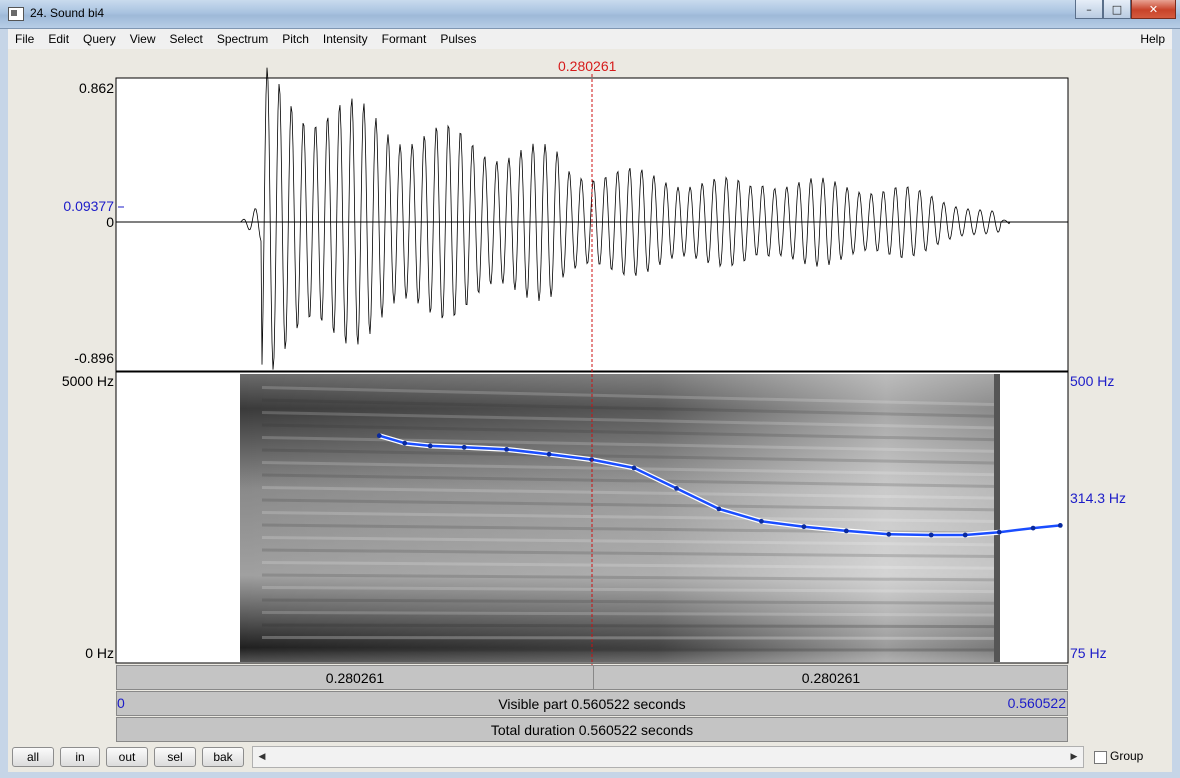 The width and height of the screenshot is (1180, 778). Describe the element at coordinates (1098, 498) in the screenshot. I see `pitch-cursor-value-label: 314.3 Hz` at that location.